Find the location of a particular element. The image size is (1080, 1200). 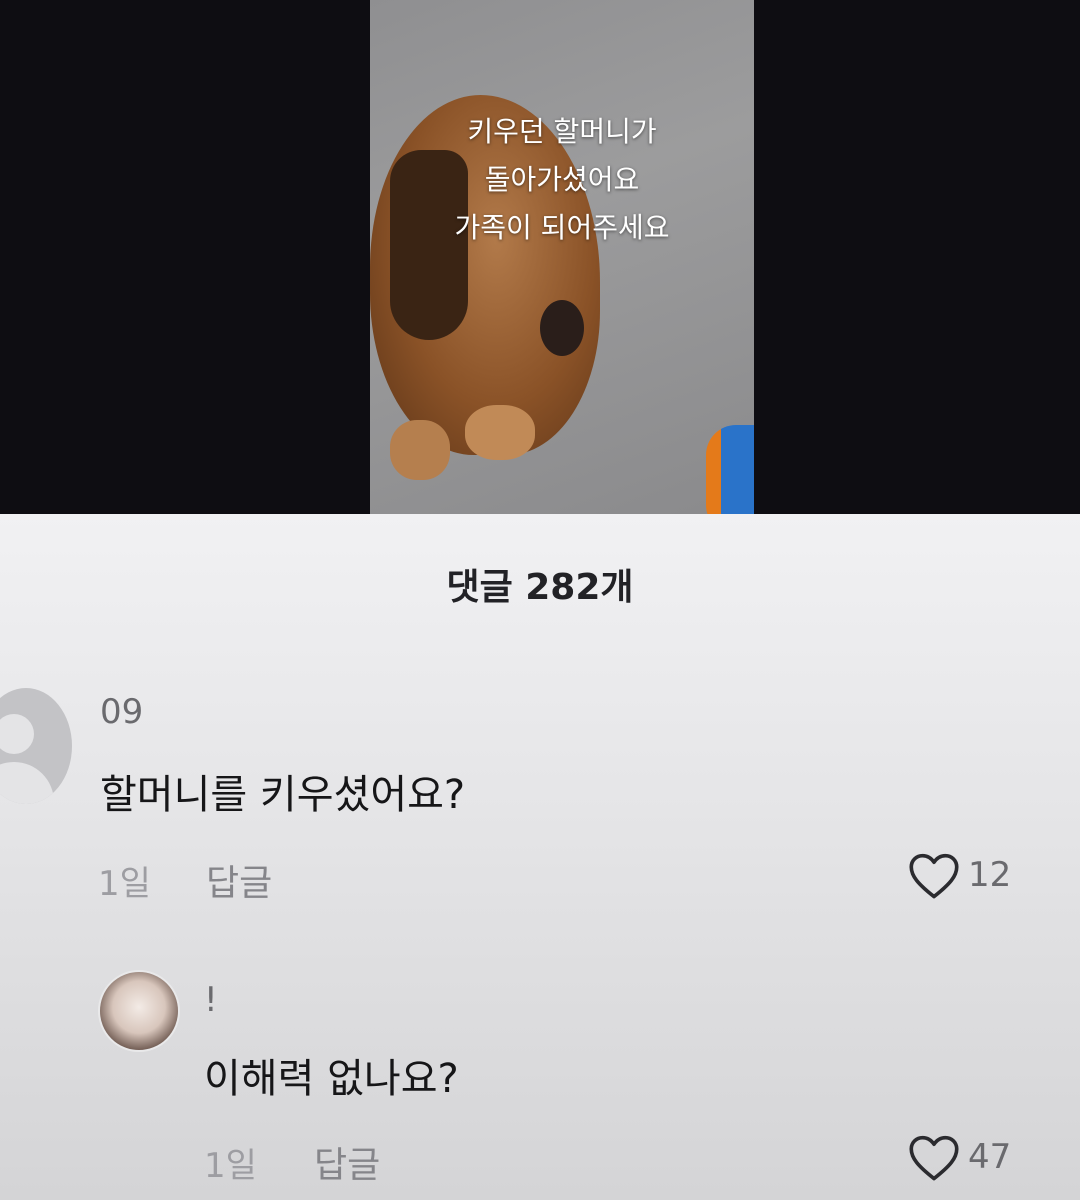

video-caption-line: 가족이 되어주세요 is located at coordinates (562, 227).